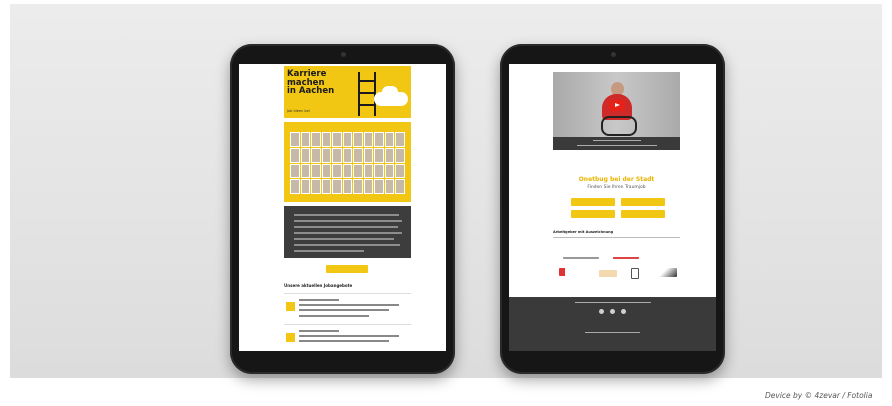 The image size is (892, 406). Describe the element at coordinates (583, 232) in the screenshot. I see `logos-title: Arbeitgeber mit Auszeichnung` at that location.